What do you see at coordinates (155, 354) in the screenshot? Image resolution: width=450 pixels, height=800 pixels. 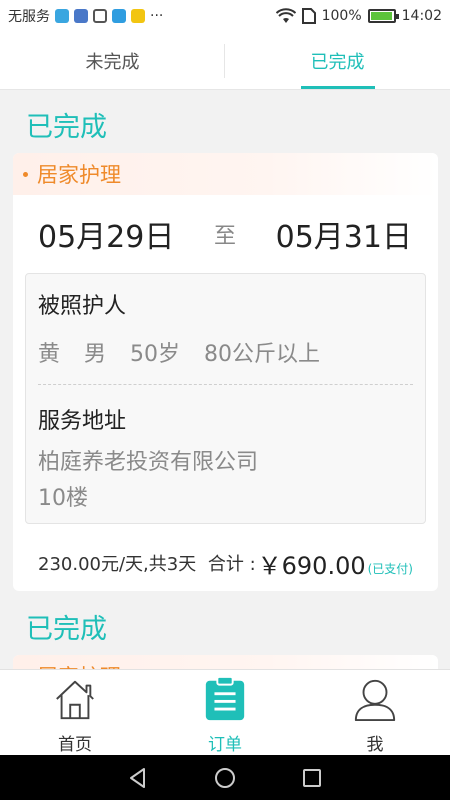 I see `recipient-age: 50岁` at bounding box center [155, 354].